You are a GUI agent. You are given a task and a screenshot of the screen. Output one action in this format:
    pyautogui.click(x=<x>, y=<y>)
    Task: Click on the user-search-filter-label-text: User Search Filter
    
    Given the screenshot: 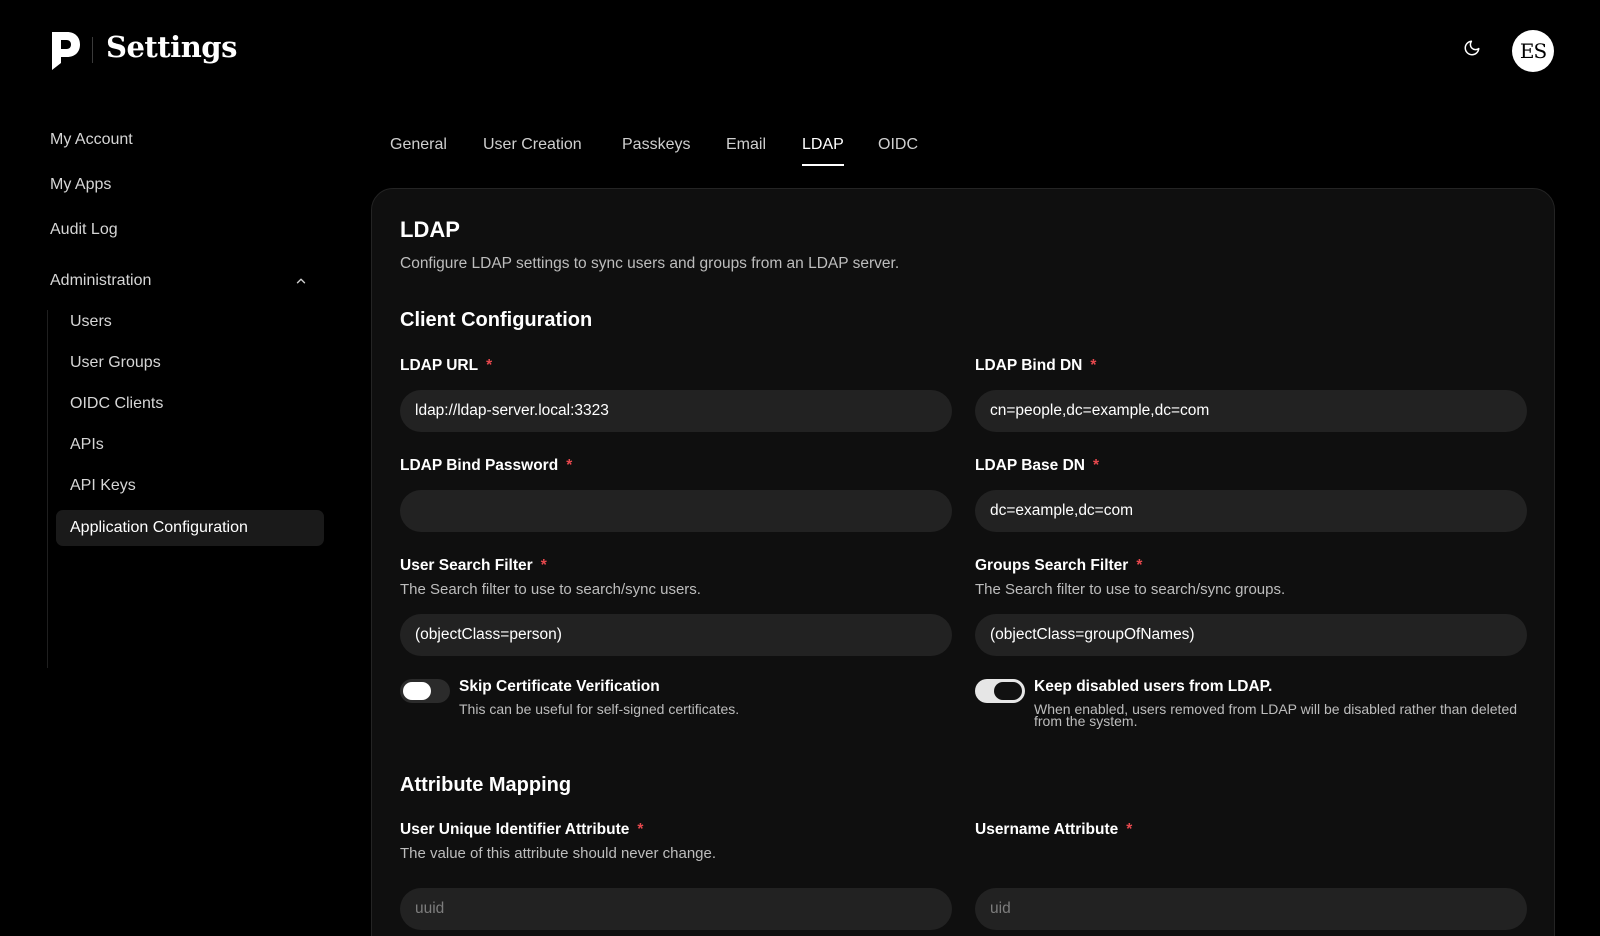 What is the action you would take?
    pyautogui.click(x=466, y=565)
    